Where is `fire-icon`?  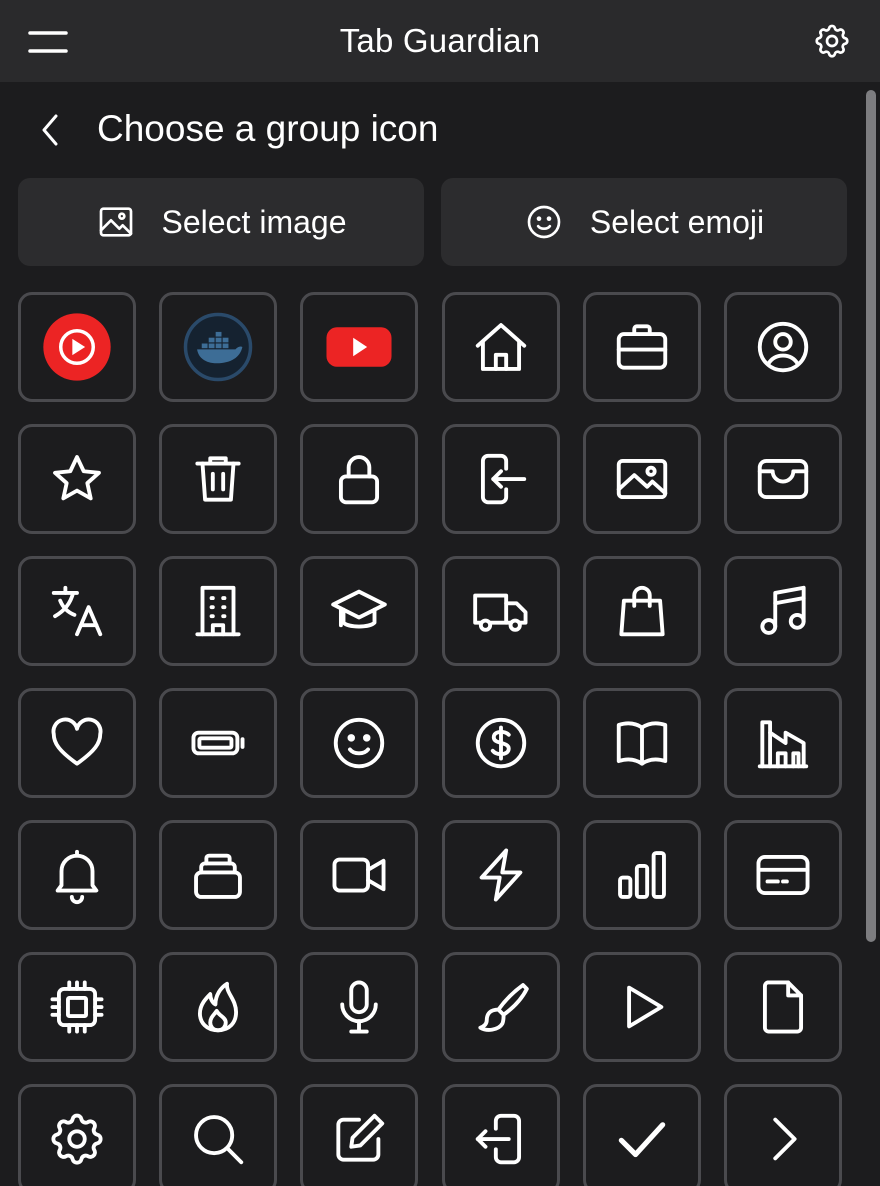 fire-icon is located at coordinates (218, 1007).